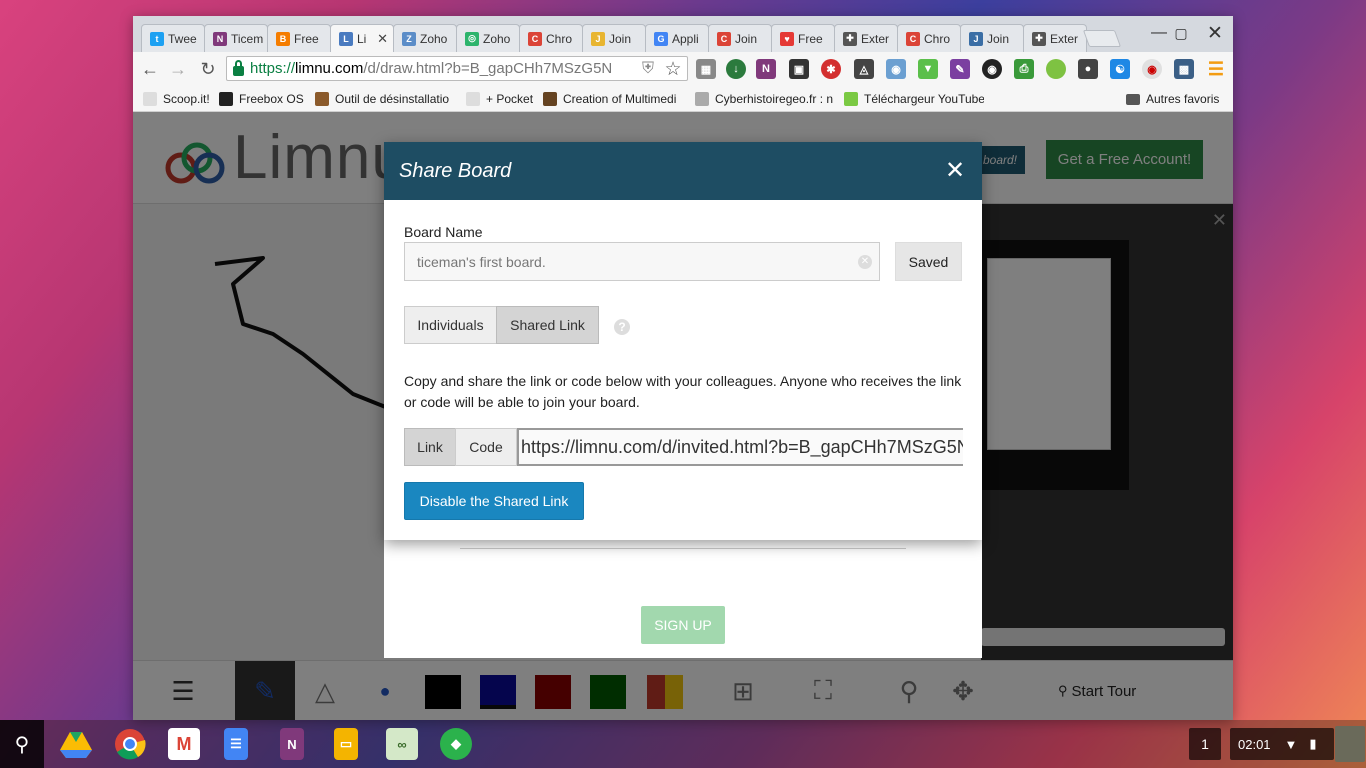  Describe the element at coordinates (1291, 744) in the screenshot. I see `wifi-icon: ▼` at that location.